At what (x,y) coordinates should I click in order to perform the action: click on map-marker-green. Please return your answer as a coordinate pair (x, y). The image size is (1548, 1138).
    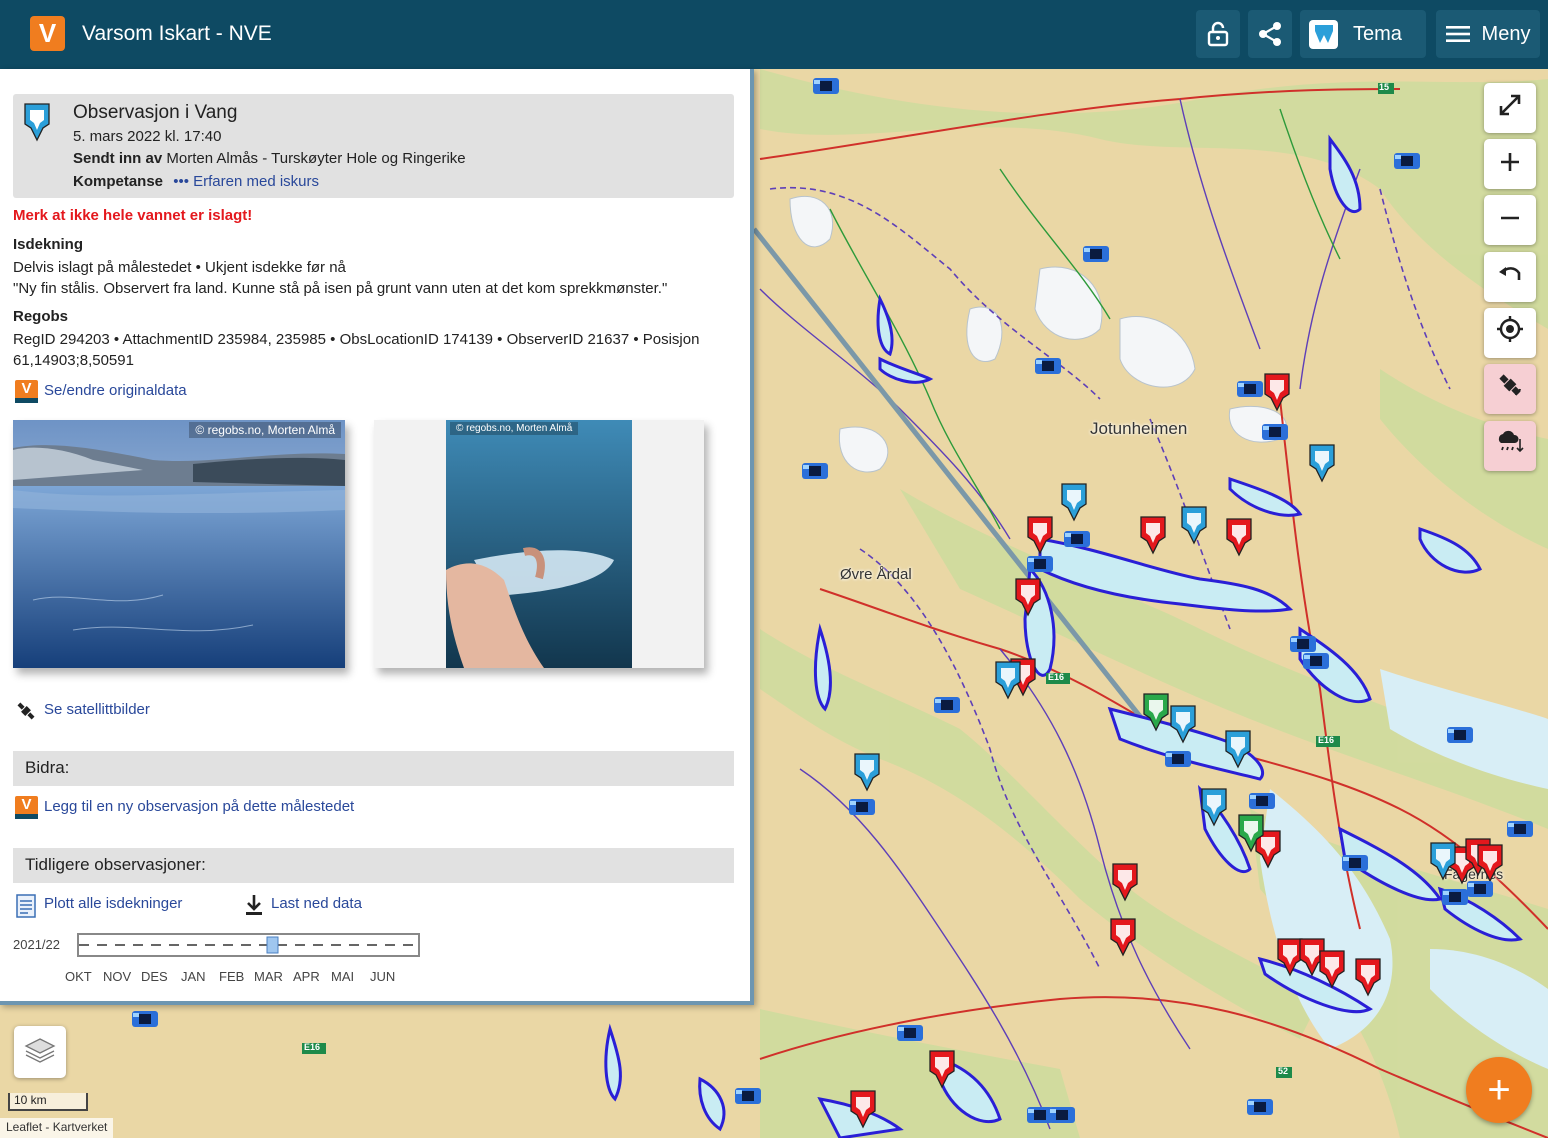
    Looking at the image, I should click on (1203, 772).